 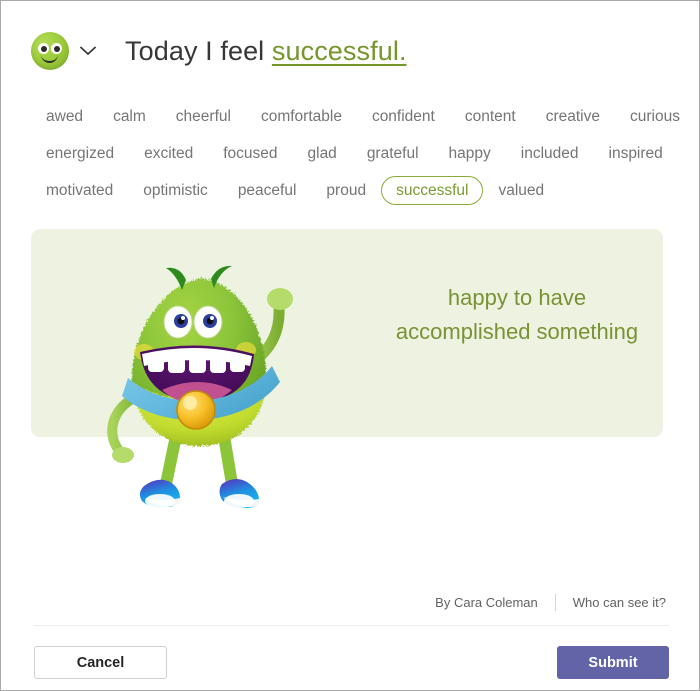 What do you see at coordinates (129, 117) in the screenshot?
I see `mood-chip-calm: calm` at bounding box center [129, 117].